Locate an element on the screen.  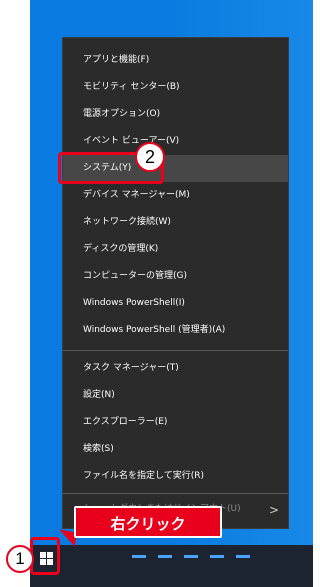
taskbar is located at coordinates (171, 566).